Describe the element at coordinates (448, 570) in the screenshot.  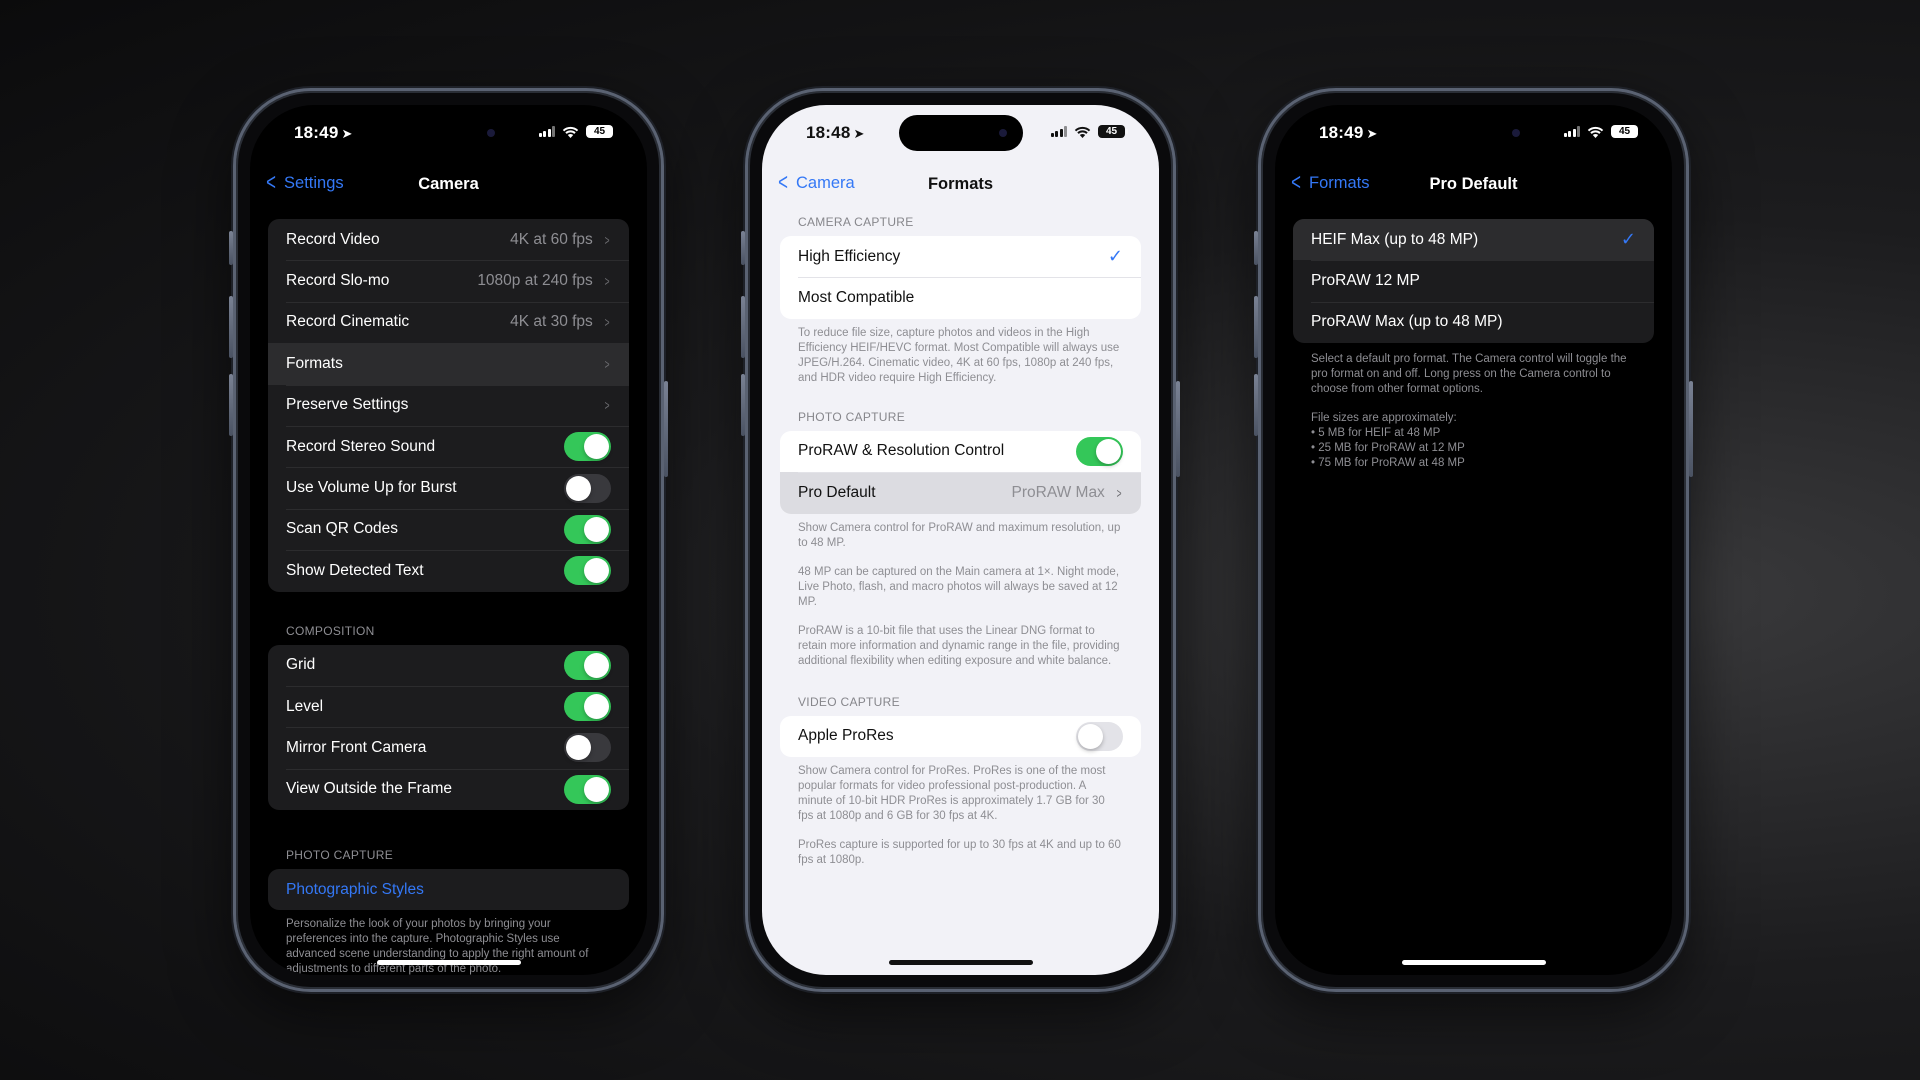
I see `row-show-detected-text: Show Detected Text` at that location.